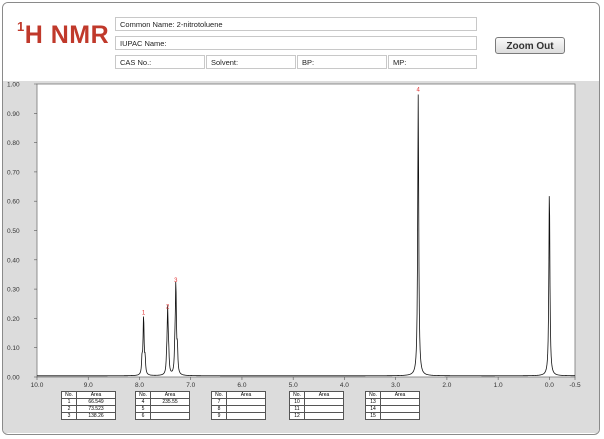 This screenshot has width=604, height=439. I want to click on y-tick-label: 0.10, so click(13, 348).